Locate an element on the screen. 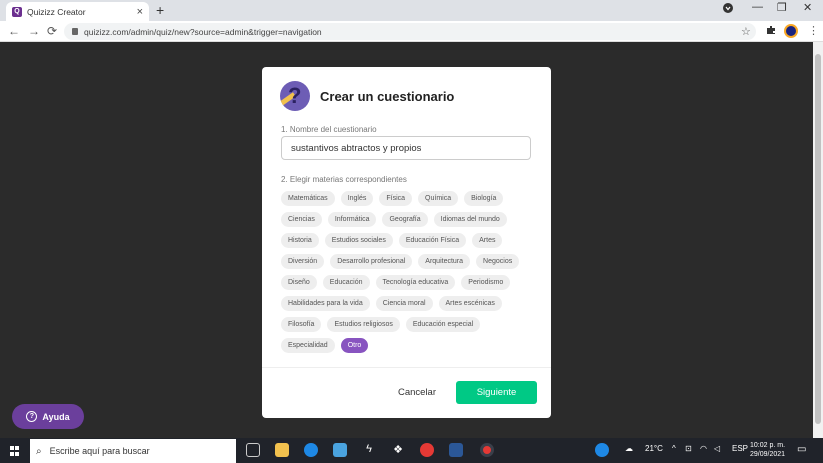 The width and height of the screenshot is (823, 463). language-indicator: ESP is located at coordinates (740, 448).